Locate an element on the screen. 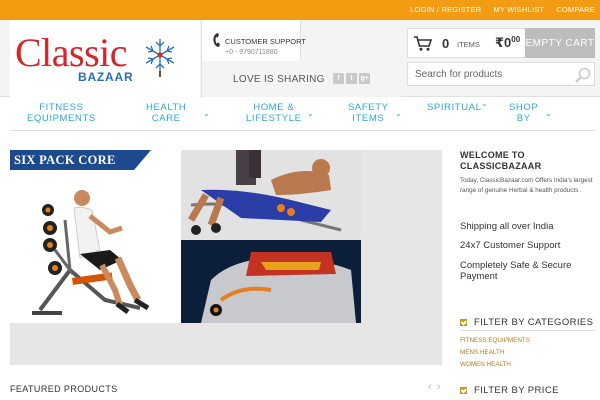 This screenshot has width=600, height=400. nav-item-safety-items: SAFETY ITEMS is located at coordinates (368, 113).